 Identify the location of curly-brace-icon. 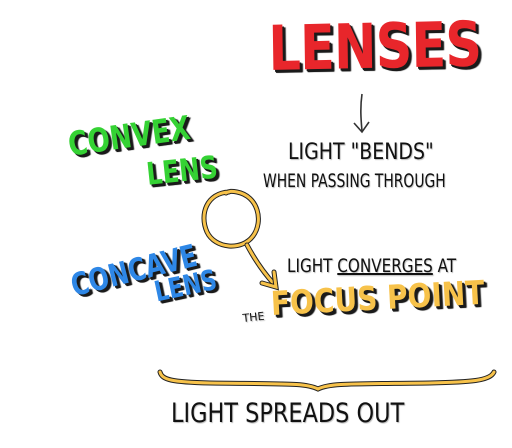
(327, 380).